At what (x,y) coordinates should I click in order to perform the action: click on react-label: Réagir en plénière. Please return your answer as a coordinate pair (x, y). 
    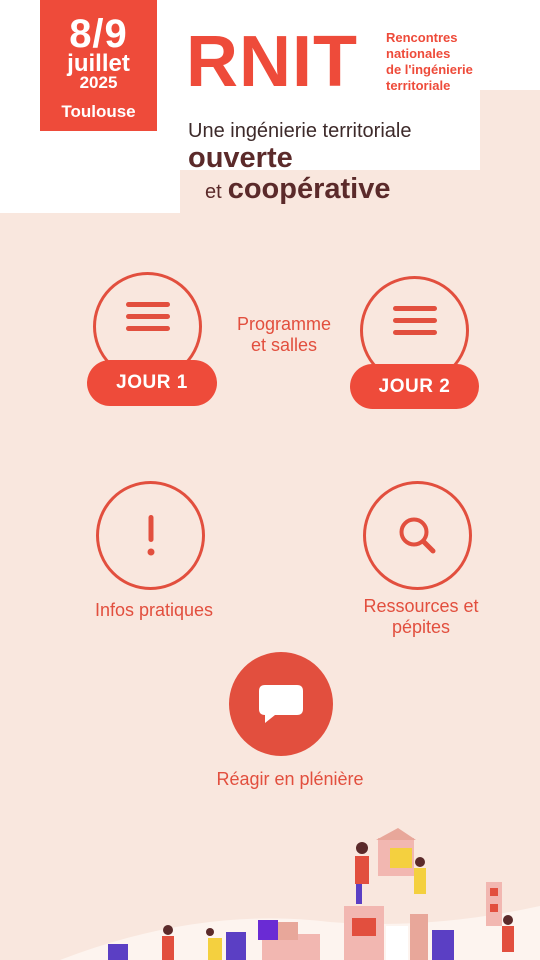
    Looking at the image, I should click on (290, 779).